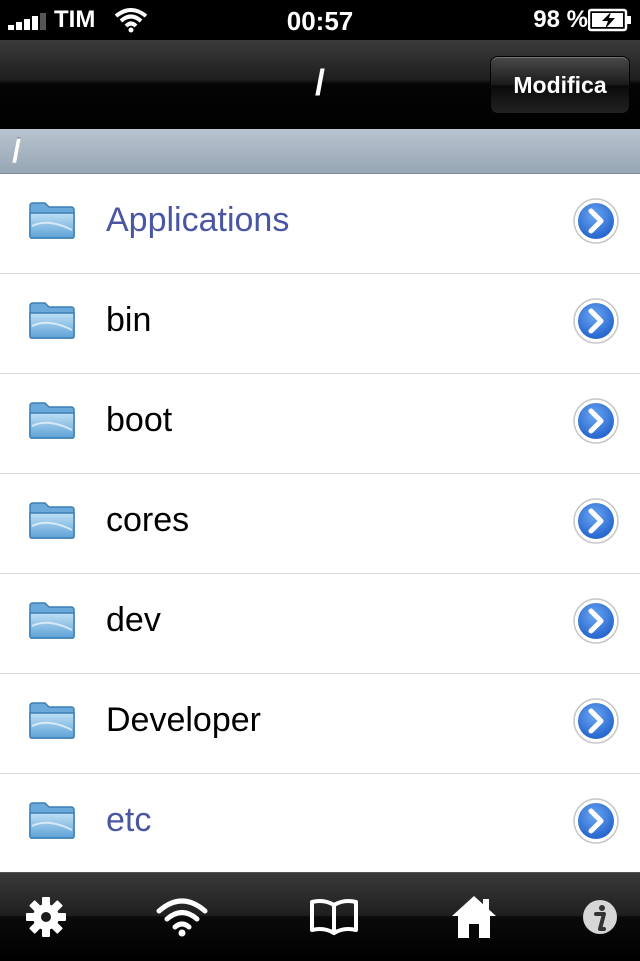  What do you see at coordinates (320, 151) in the screenshot?
I see `path-header: /` at bounding box center [320, 151].